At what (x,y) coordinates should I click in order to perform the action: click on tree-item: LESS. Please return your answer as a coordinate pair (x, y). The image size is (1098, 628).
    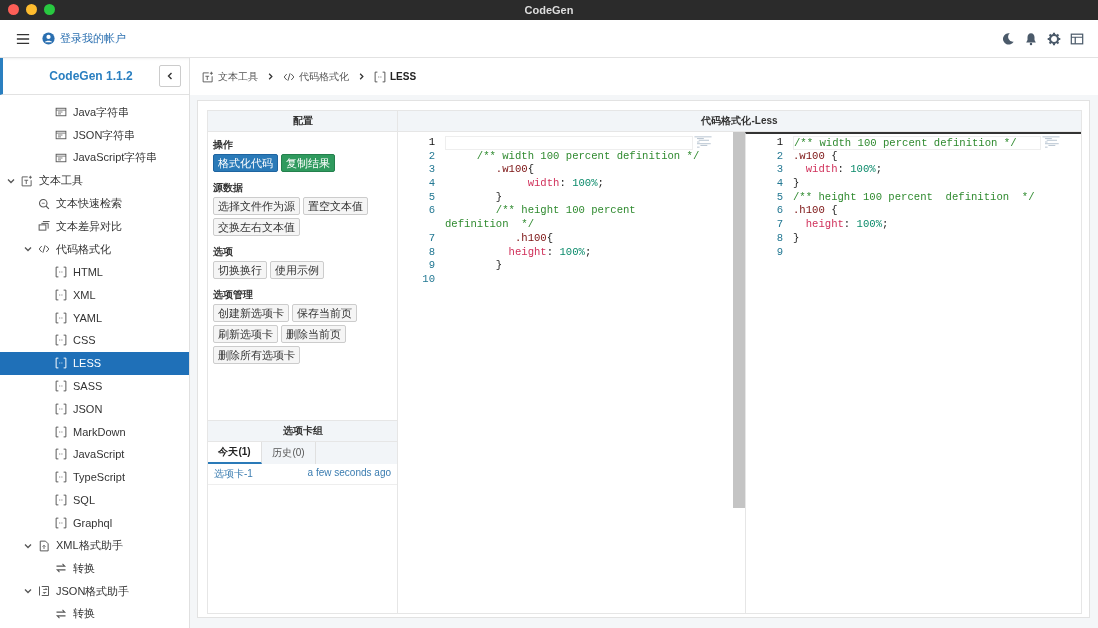
    Looking at the image, I should click on (94, 363).